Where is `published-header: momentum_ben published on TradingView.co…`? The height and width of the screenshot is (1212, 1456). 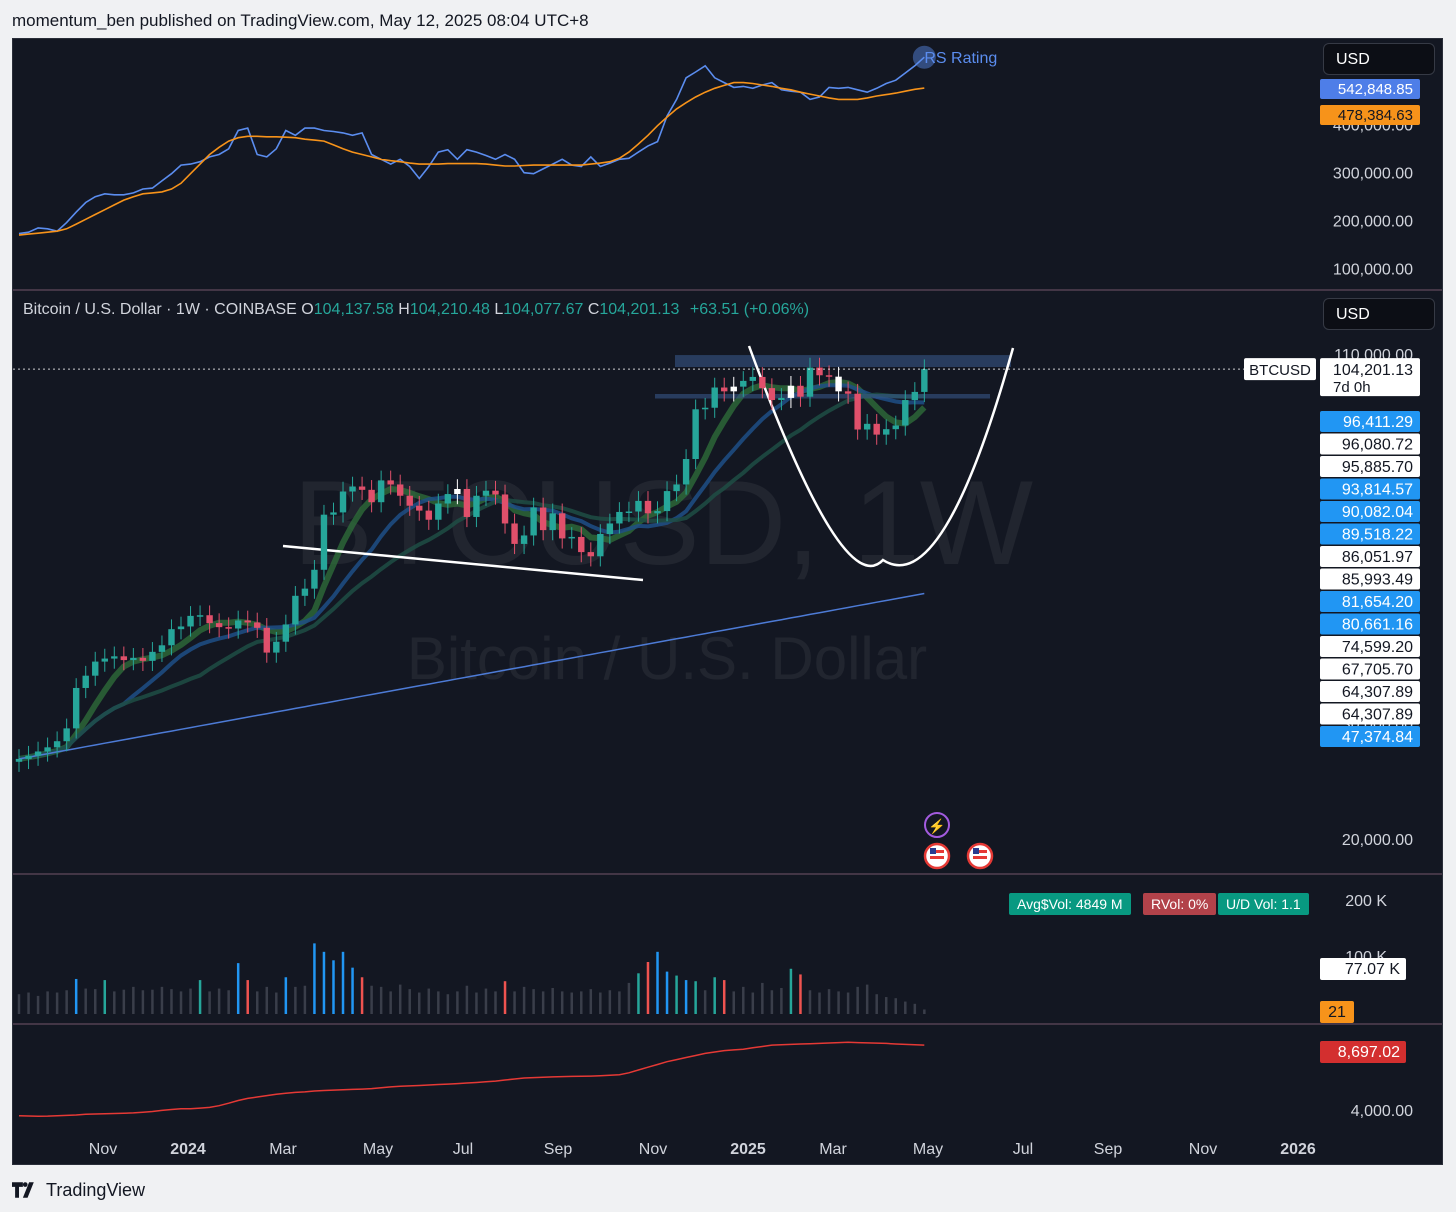
published-header: momentum_ben published on TradingView.co… is located at coordinates (300, 20).